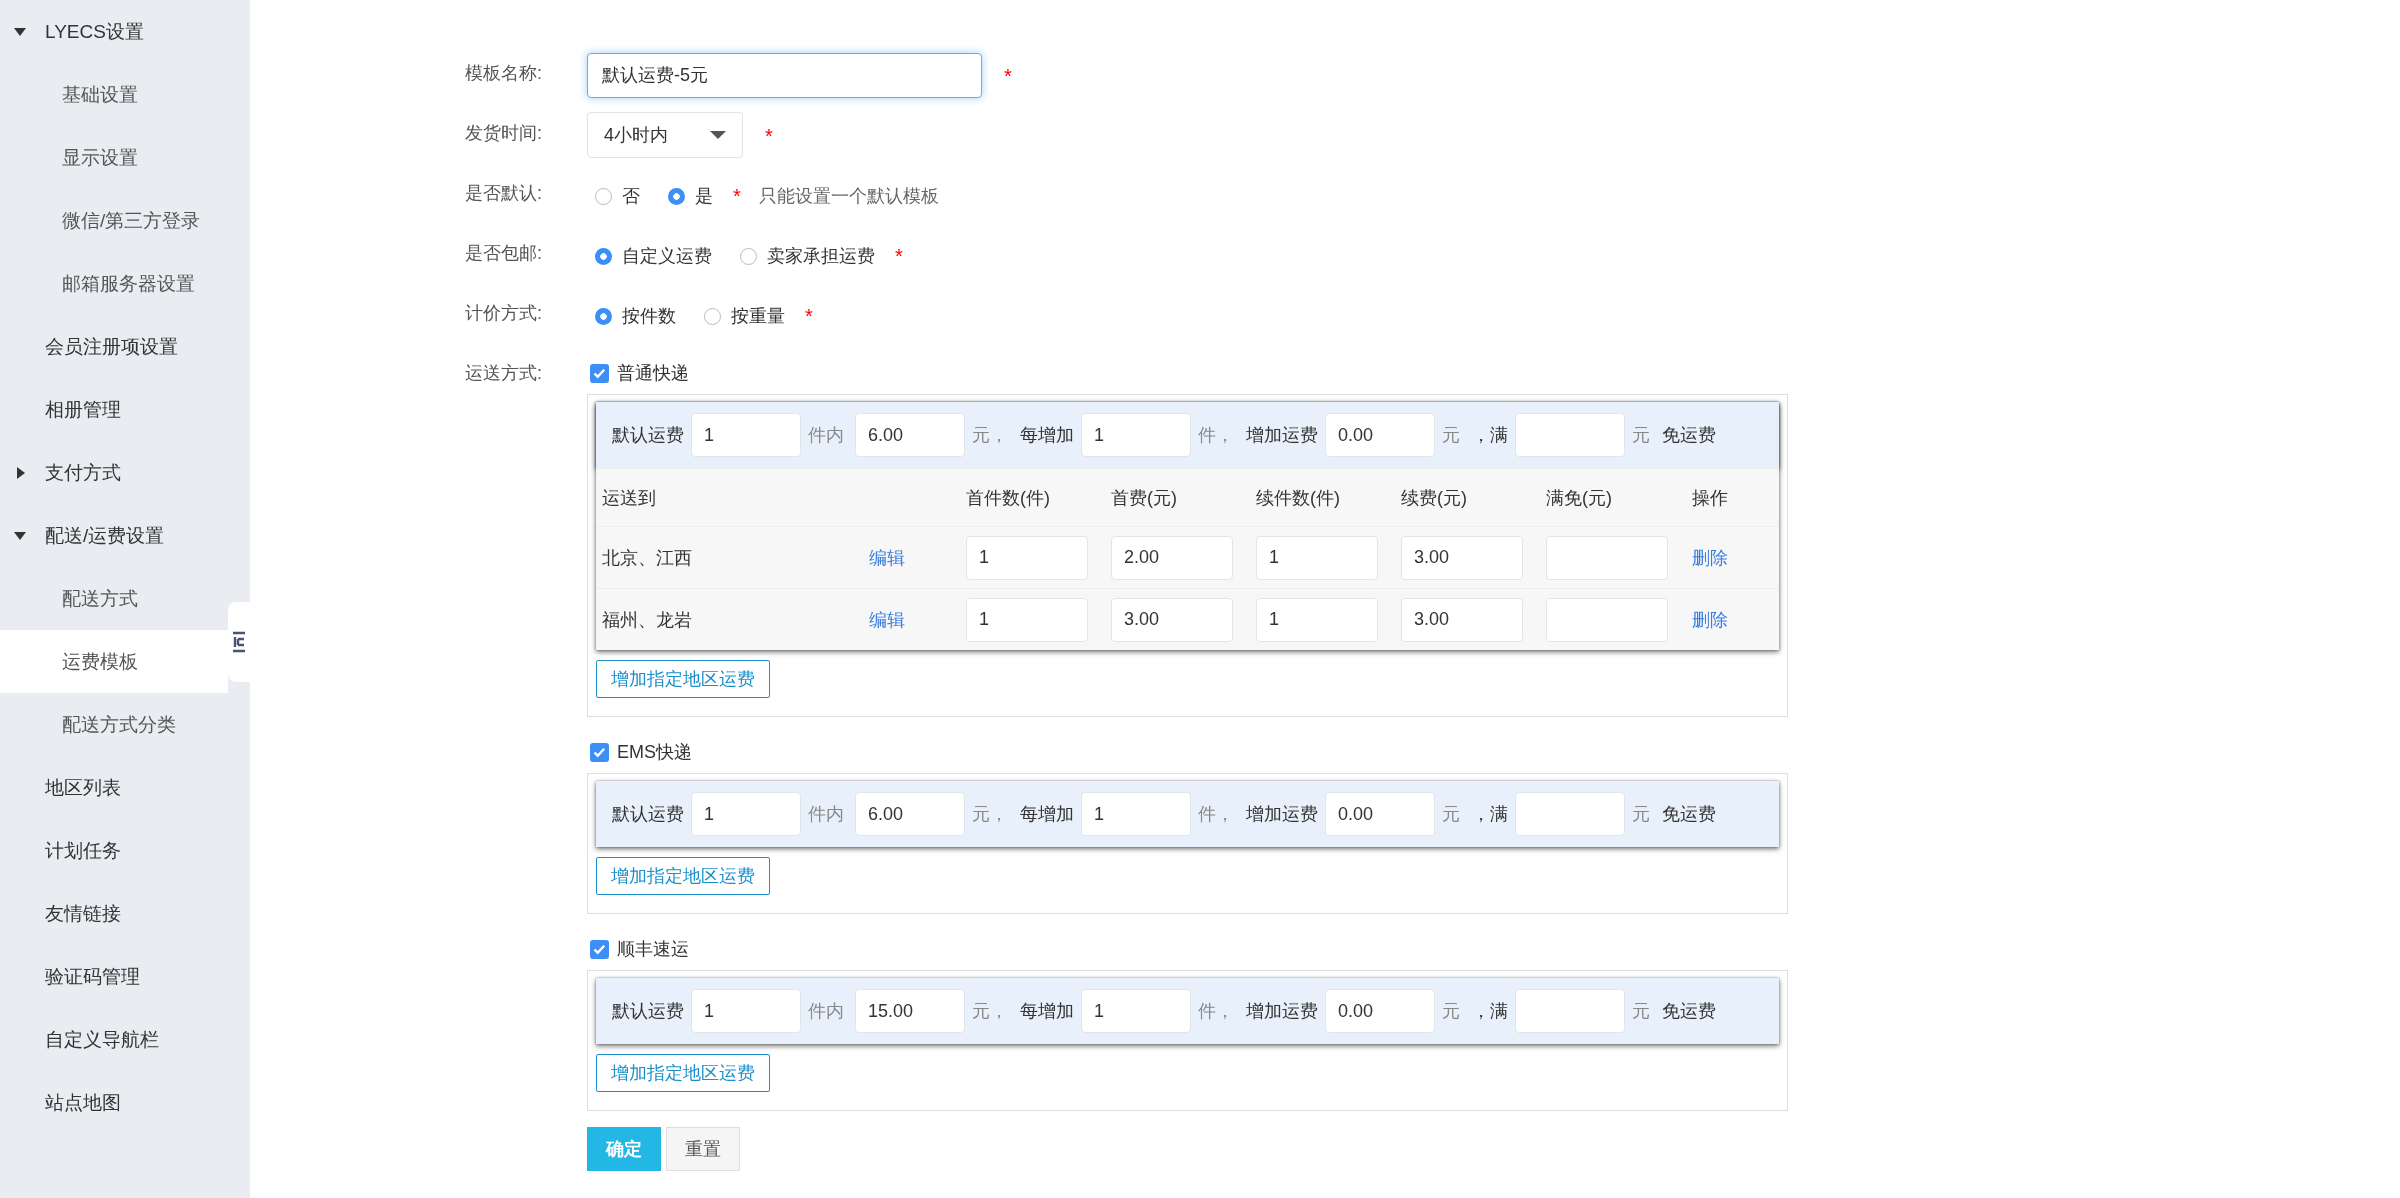 This screenshot has height=1198, width=2400. What do you see at coordinates (114, 94) in the screenshot?
I see `sidebar-subitem: 基础设置` at bounding box center [114, 94].